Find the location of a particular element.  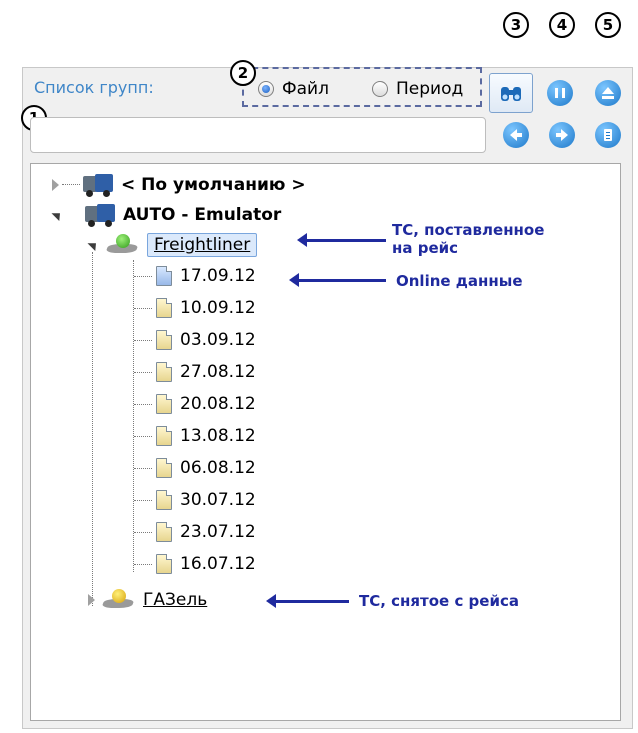

date-item: 16.07.12 is located at coordinates (206, 564).